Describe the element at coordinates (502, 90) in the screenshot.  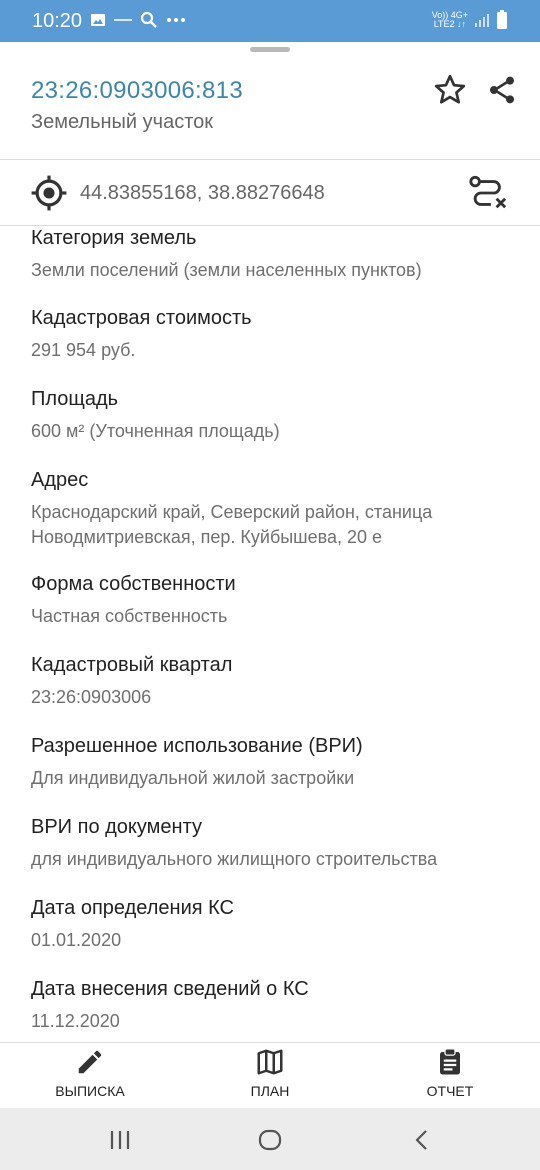
I see `share-icon` at that location.